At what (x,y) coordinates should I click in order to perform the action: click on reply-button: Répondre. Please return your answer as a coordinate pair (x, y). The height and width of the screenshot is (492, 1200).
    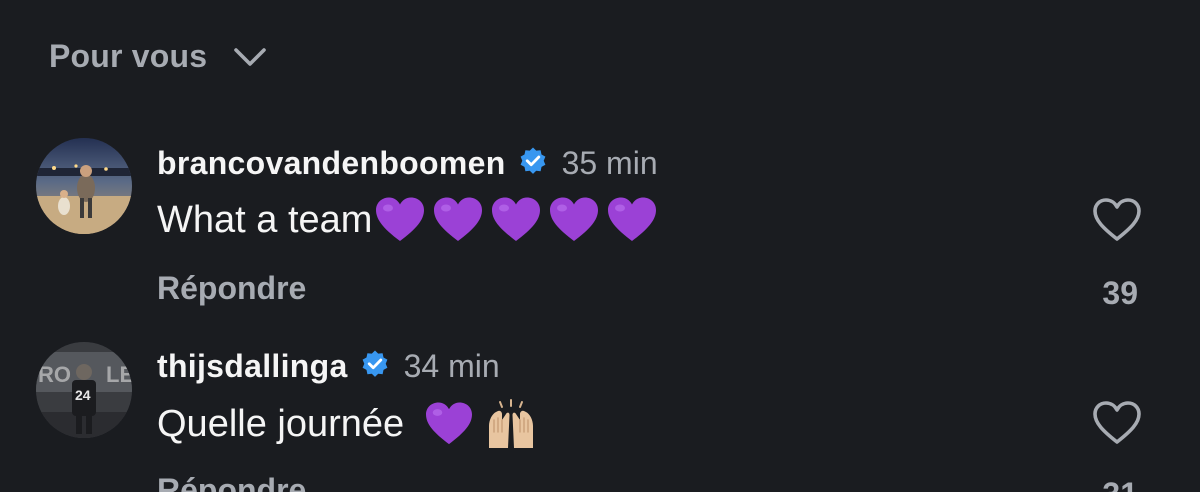
    Looking at the image, I should click on (231, 482).